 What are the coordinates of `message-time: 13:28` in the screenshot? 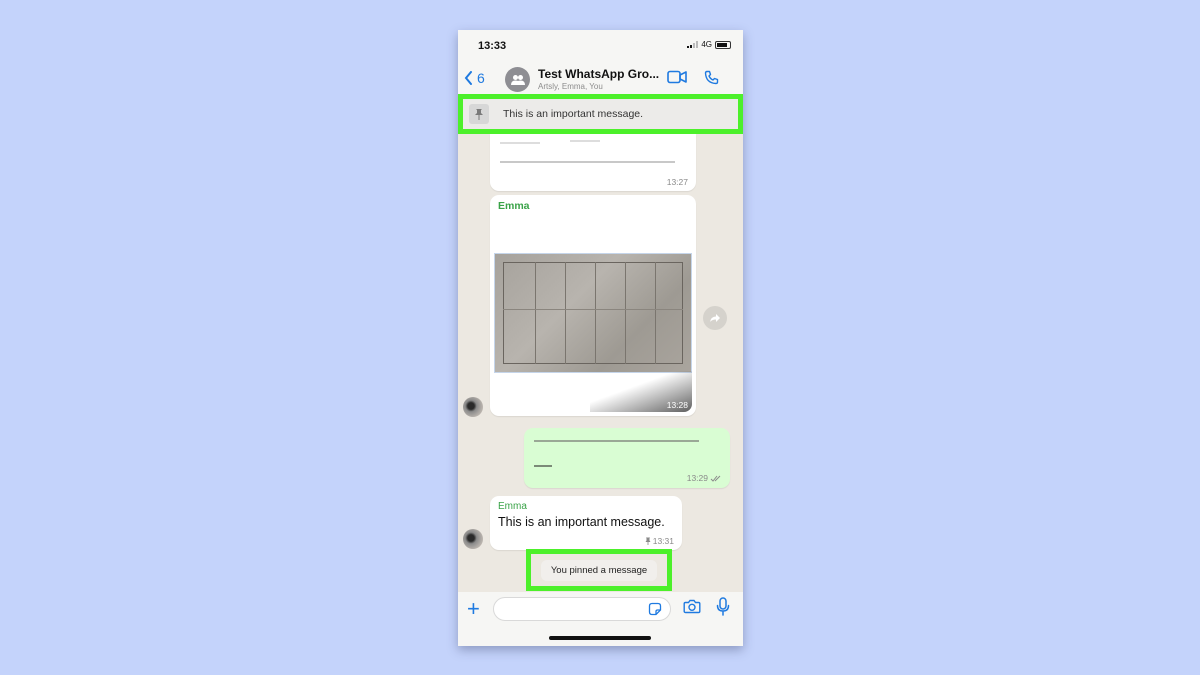 It's located at (677, 405).